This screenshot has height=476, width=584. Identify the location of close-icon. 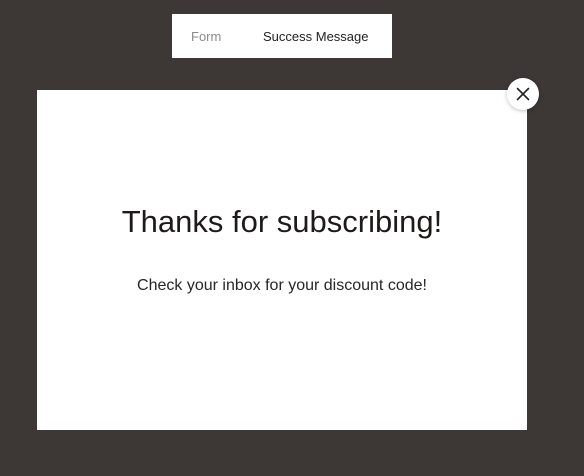
(523, 94).